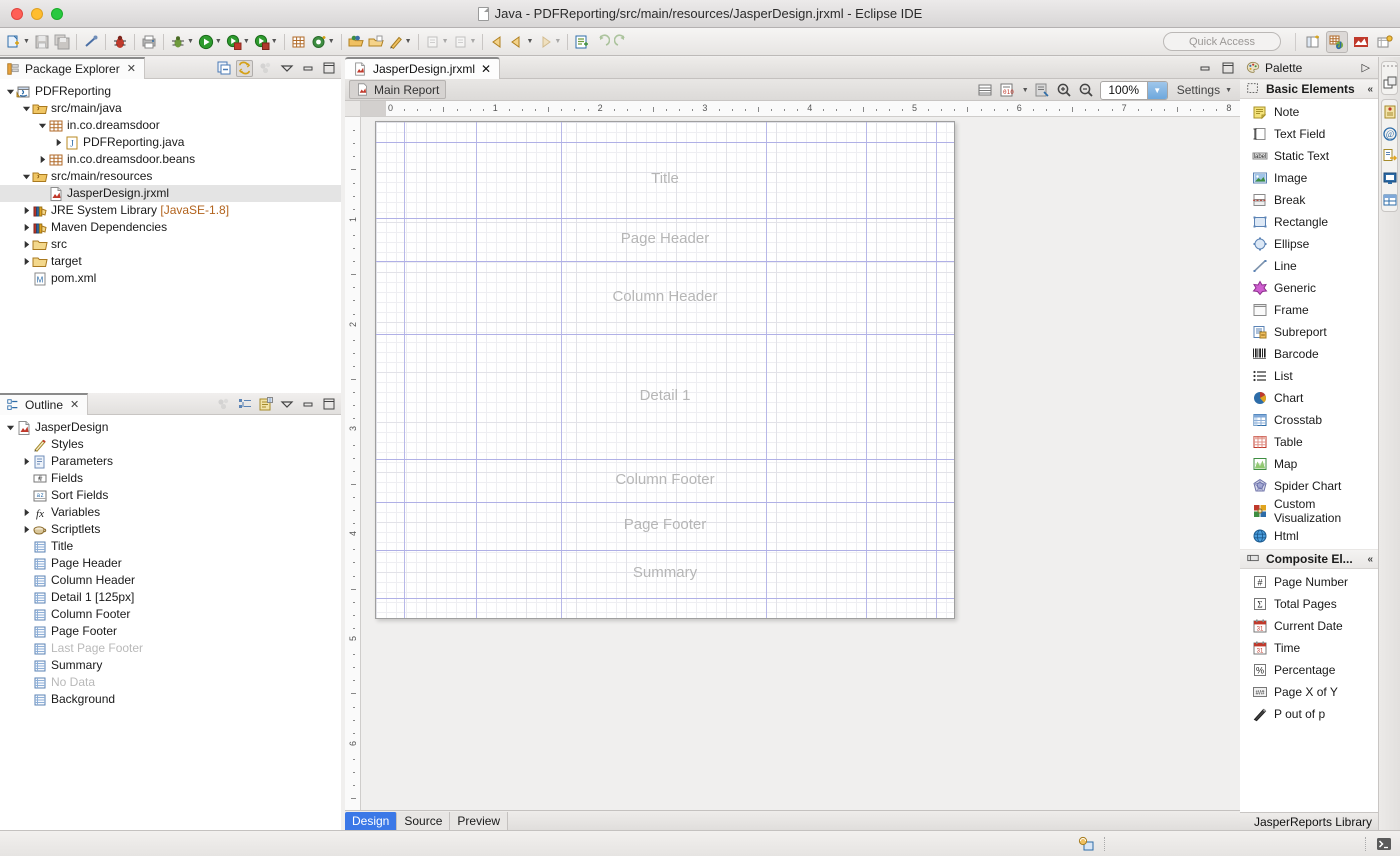 This screenshot has width=1400, height=856. I want to click on servers-view-button, so click(1389, 111).